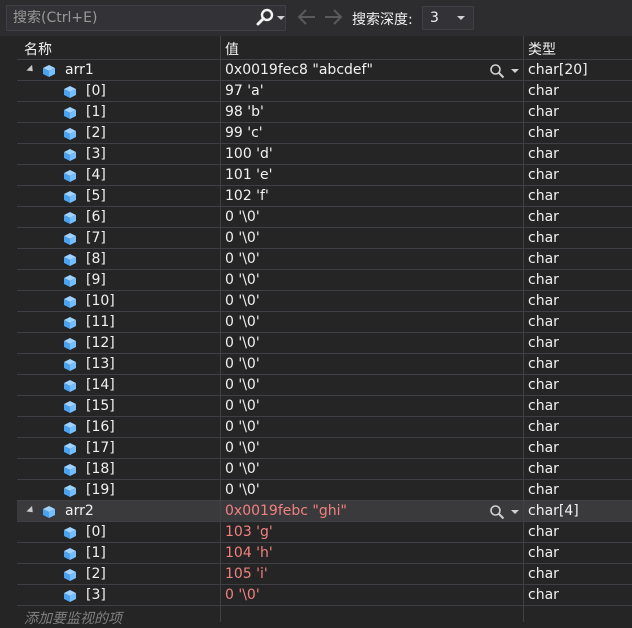 The image size is (632, 628). Describe the element at coordinates (324, 574) in the screenshot. I see `element-row: [2] 105 'i' char` at that location.